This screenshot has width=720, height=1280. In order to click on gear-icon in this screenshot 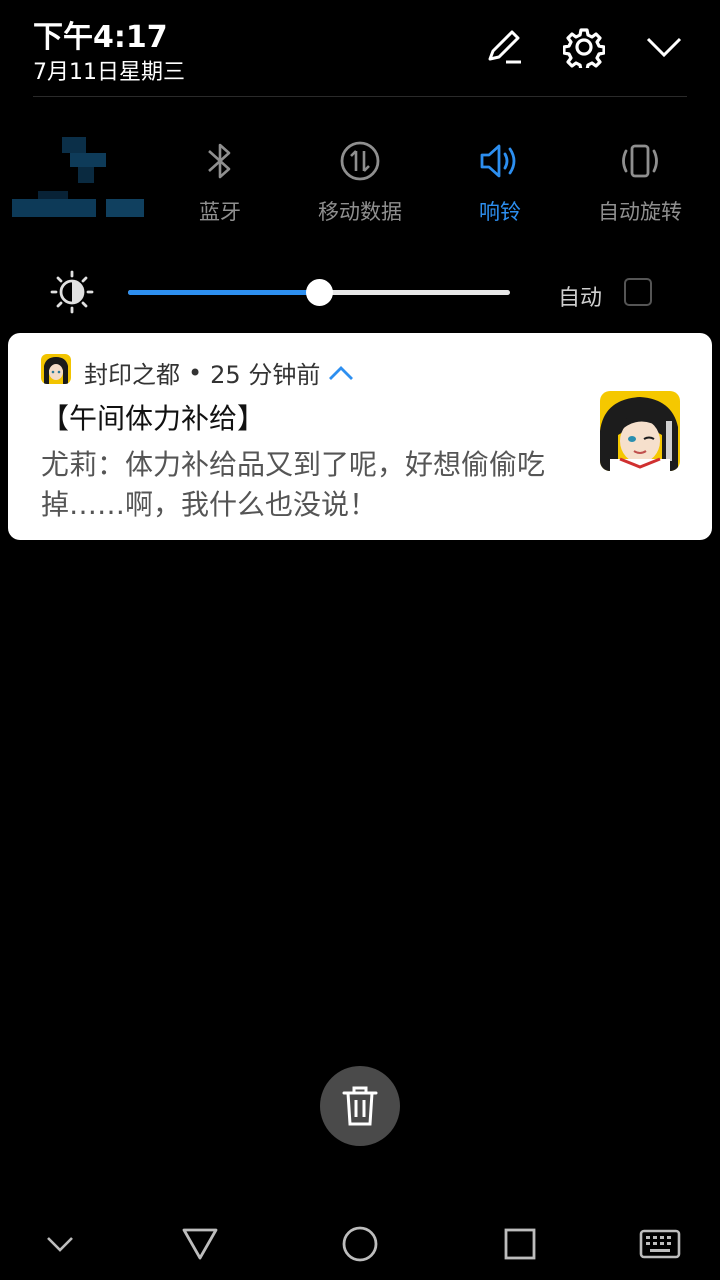, I will do `click(584, 48)`.